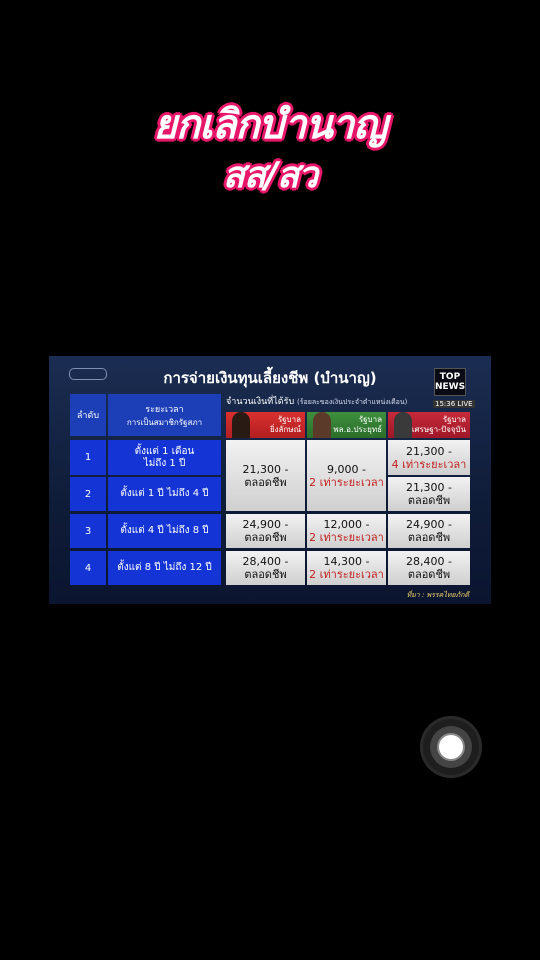 The width and height of the screenshot is (540, 960). I want to click on assistive-touch-button, so click(451, 747).